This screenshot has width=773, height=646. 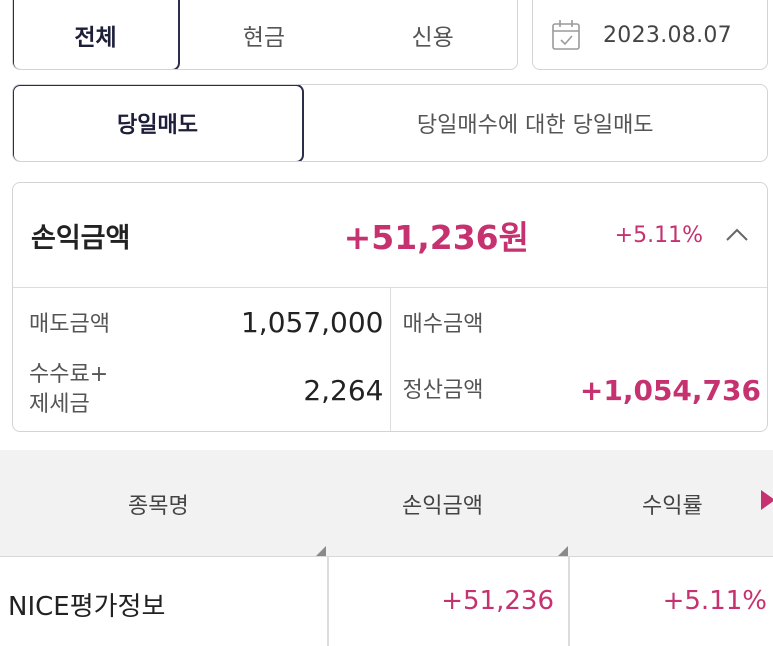 I want to click on summary-right-column: 매수금액 정산금액 +1,054,736, so click(x=579, y=359).